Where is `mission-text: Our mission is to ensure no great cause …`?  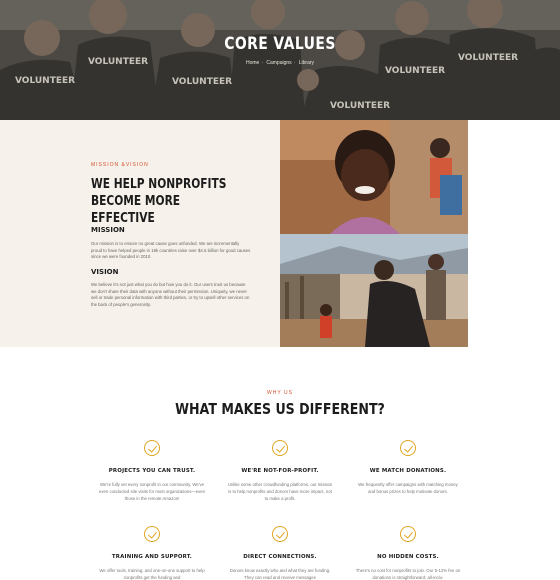 mission-text: Our mission is to ensure no great cause … is located at coordinates (171, 250).